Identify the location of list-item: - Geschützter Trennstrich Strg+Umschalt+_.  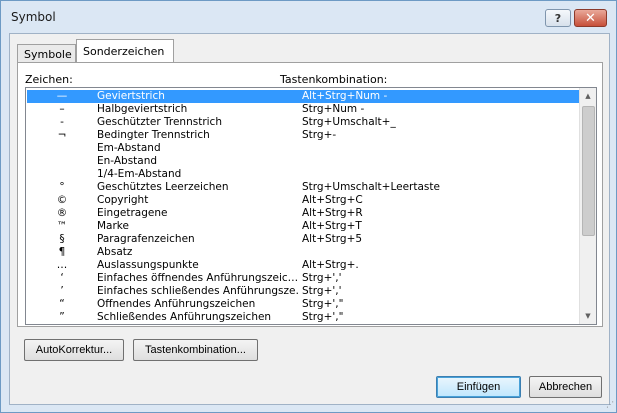
(303, 122).